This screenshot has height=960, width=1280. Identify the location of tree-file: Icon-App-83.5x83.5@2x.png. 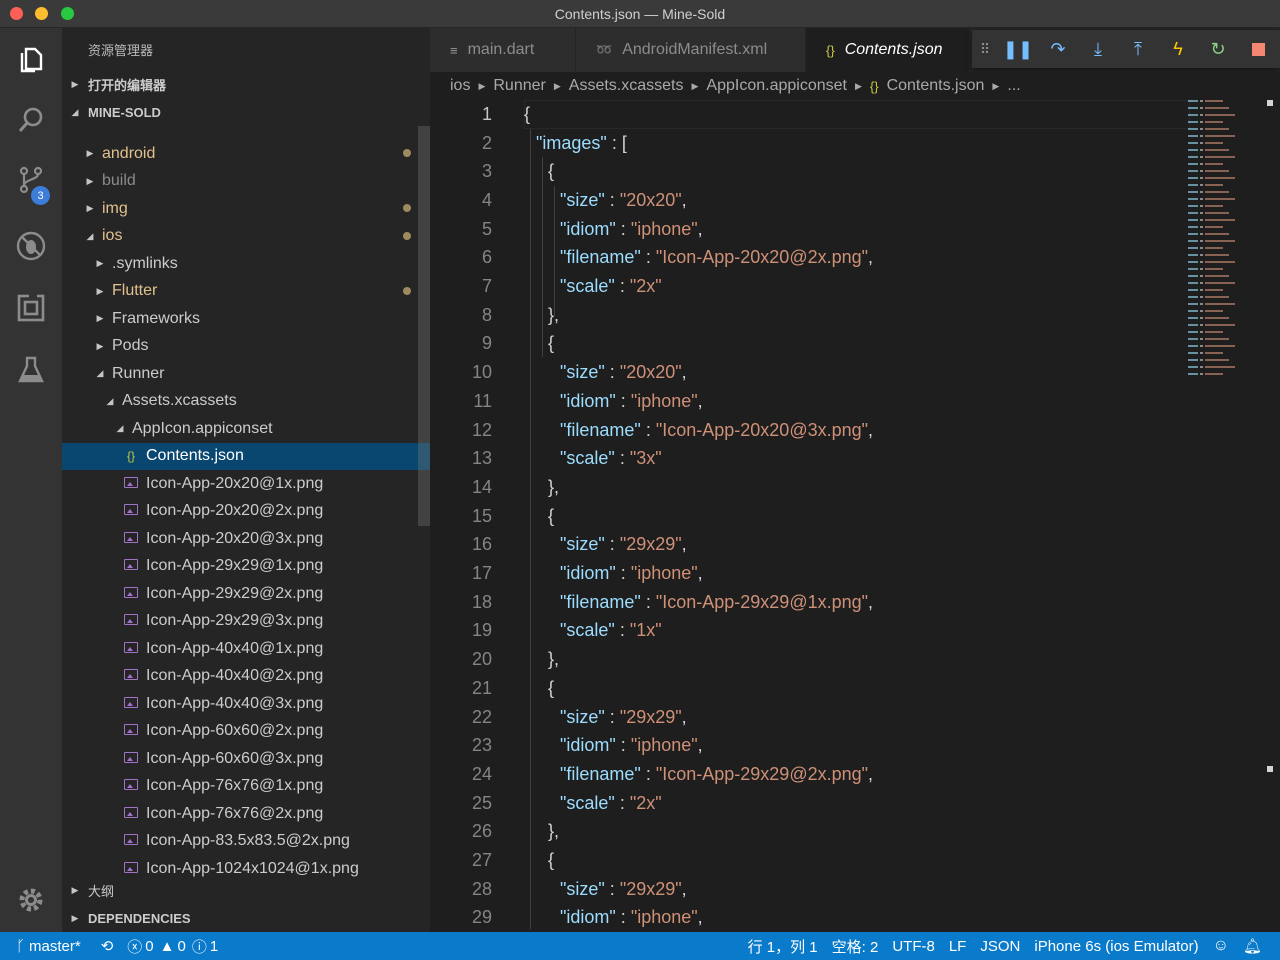
(246, 841).